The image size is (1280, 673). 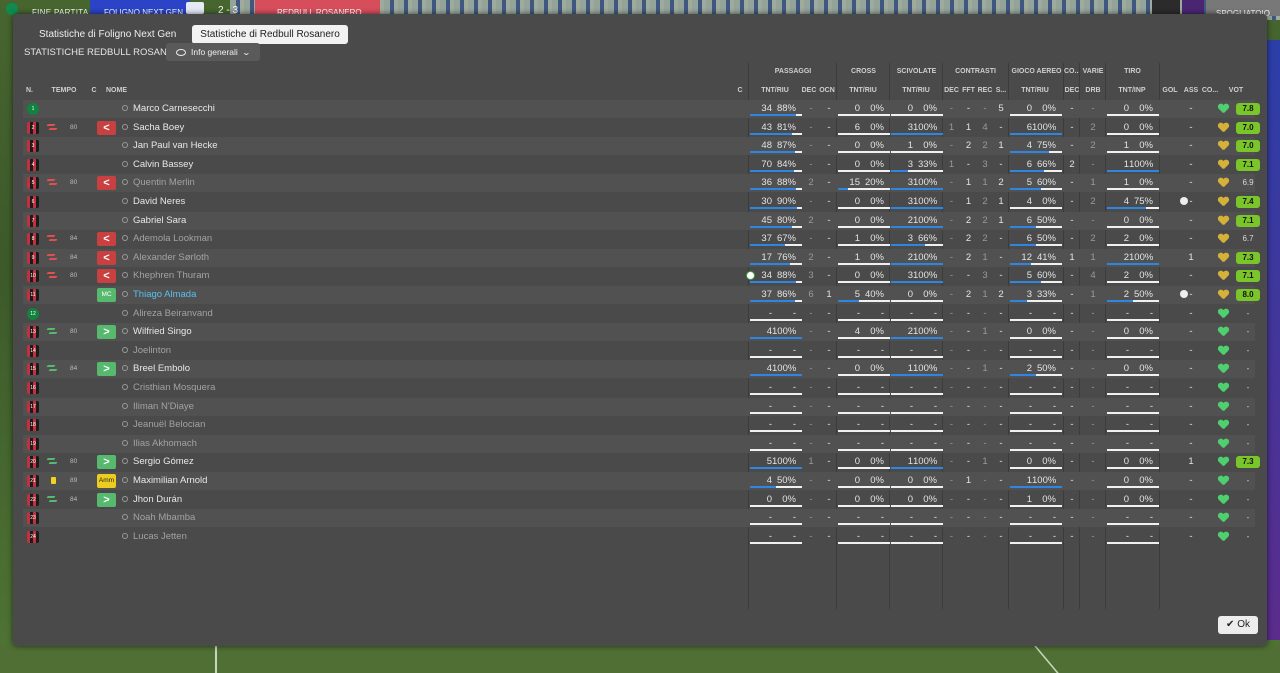 I want to click on column-header-aer_tnt: TNT/RIU, so click(x=1035, y=90).